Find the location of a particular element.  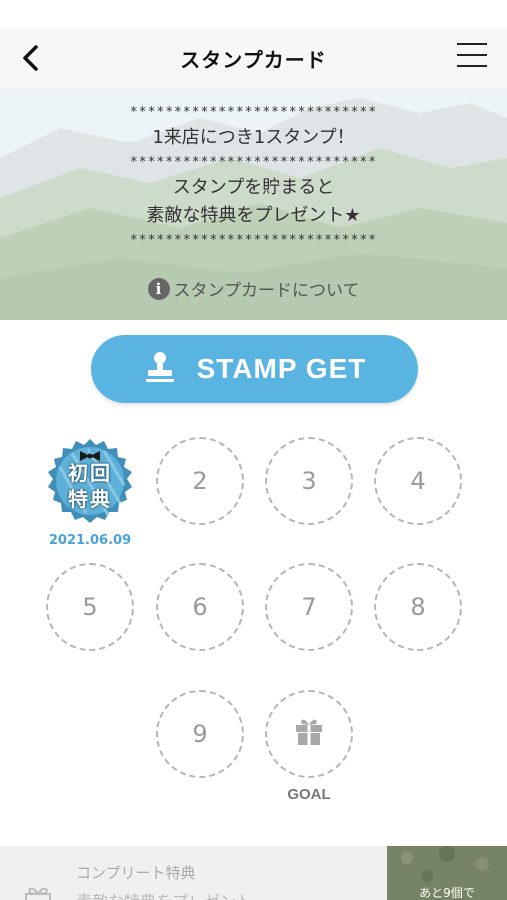

complete-reward-title: コンプリート特典 is located at coordinates (136, 873).